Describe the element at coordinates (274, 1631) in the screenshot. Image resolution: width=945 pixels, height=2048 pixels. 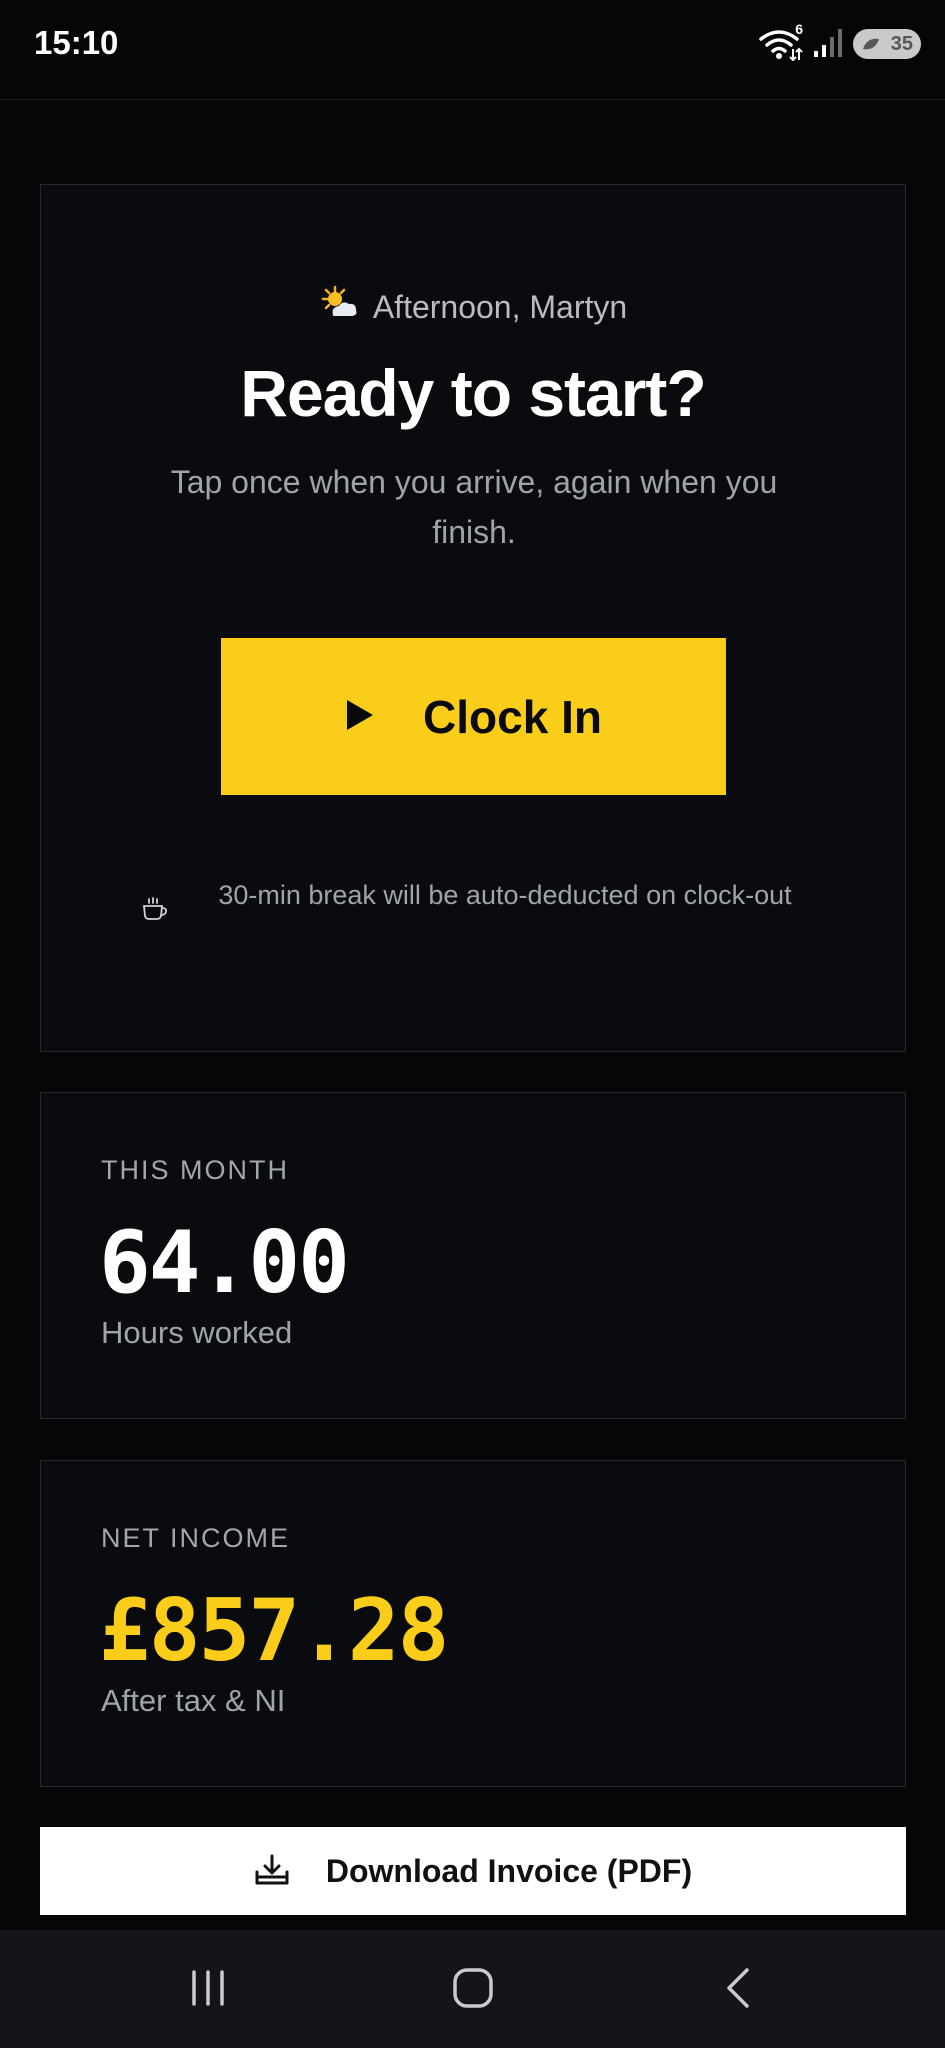
I see `income-value: £857.28` at that location.